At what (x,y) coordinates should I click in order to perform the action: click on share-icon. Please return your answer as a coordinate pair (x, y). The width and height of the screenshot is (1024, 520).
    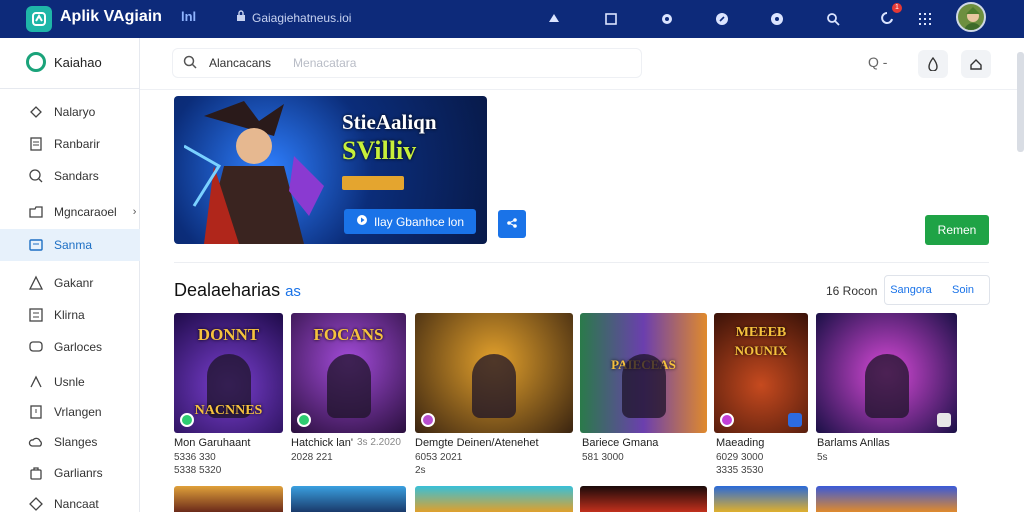
    Looking at the image, I should click on (512, 224).